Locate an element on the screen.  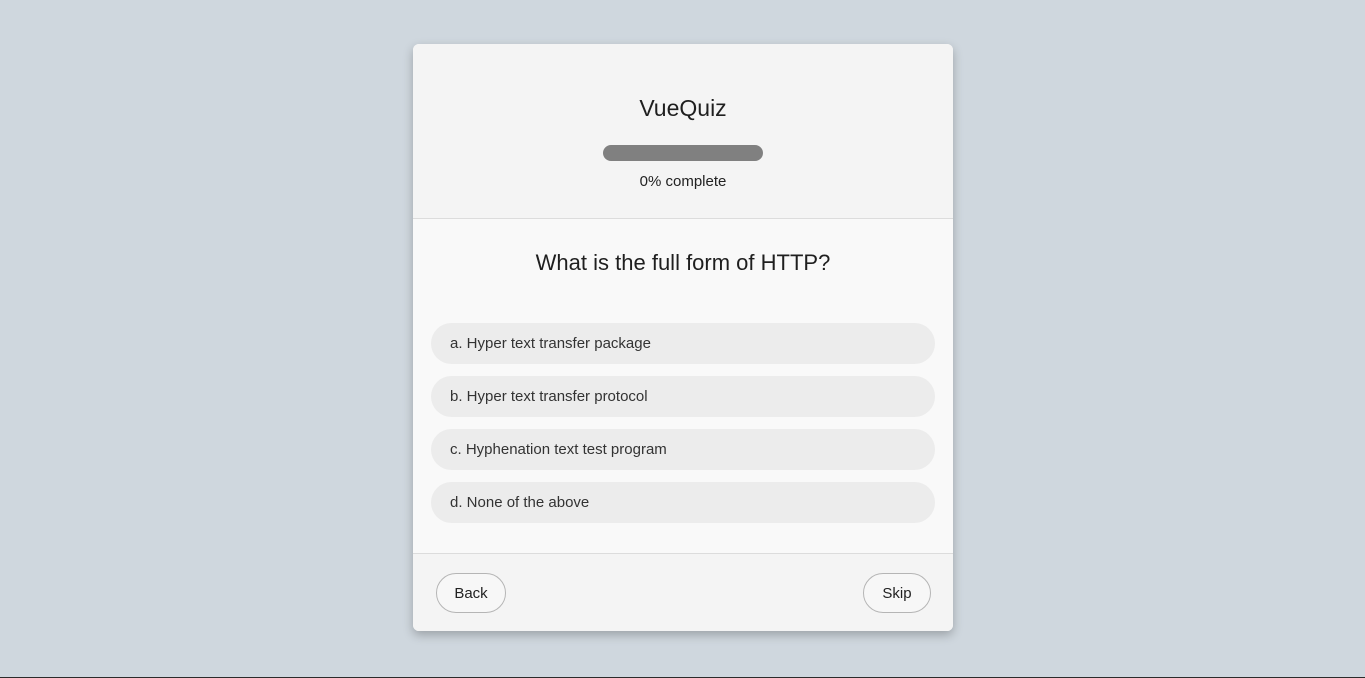
skip-button: Skip is located at coordinates (897, 593).